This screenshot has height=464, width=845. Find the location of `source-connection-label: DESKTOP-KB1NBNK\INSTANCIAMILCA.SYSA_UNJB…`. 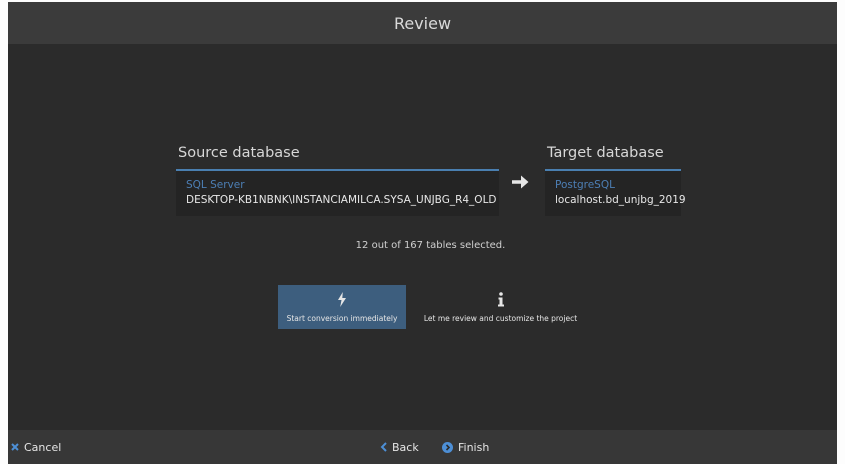

source-connection-label: DESKTOP-KB1NBNK\INSTANCIAMILCA.SYSA_UNJB… is located at coordinates (341, 200).